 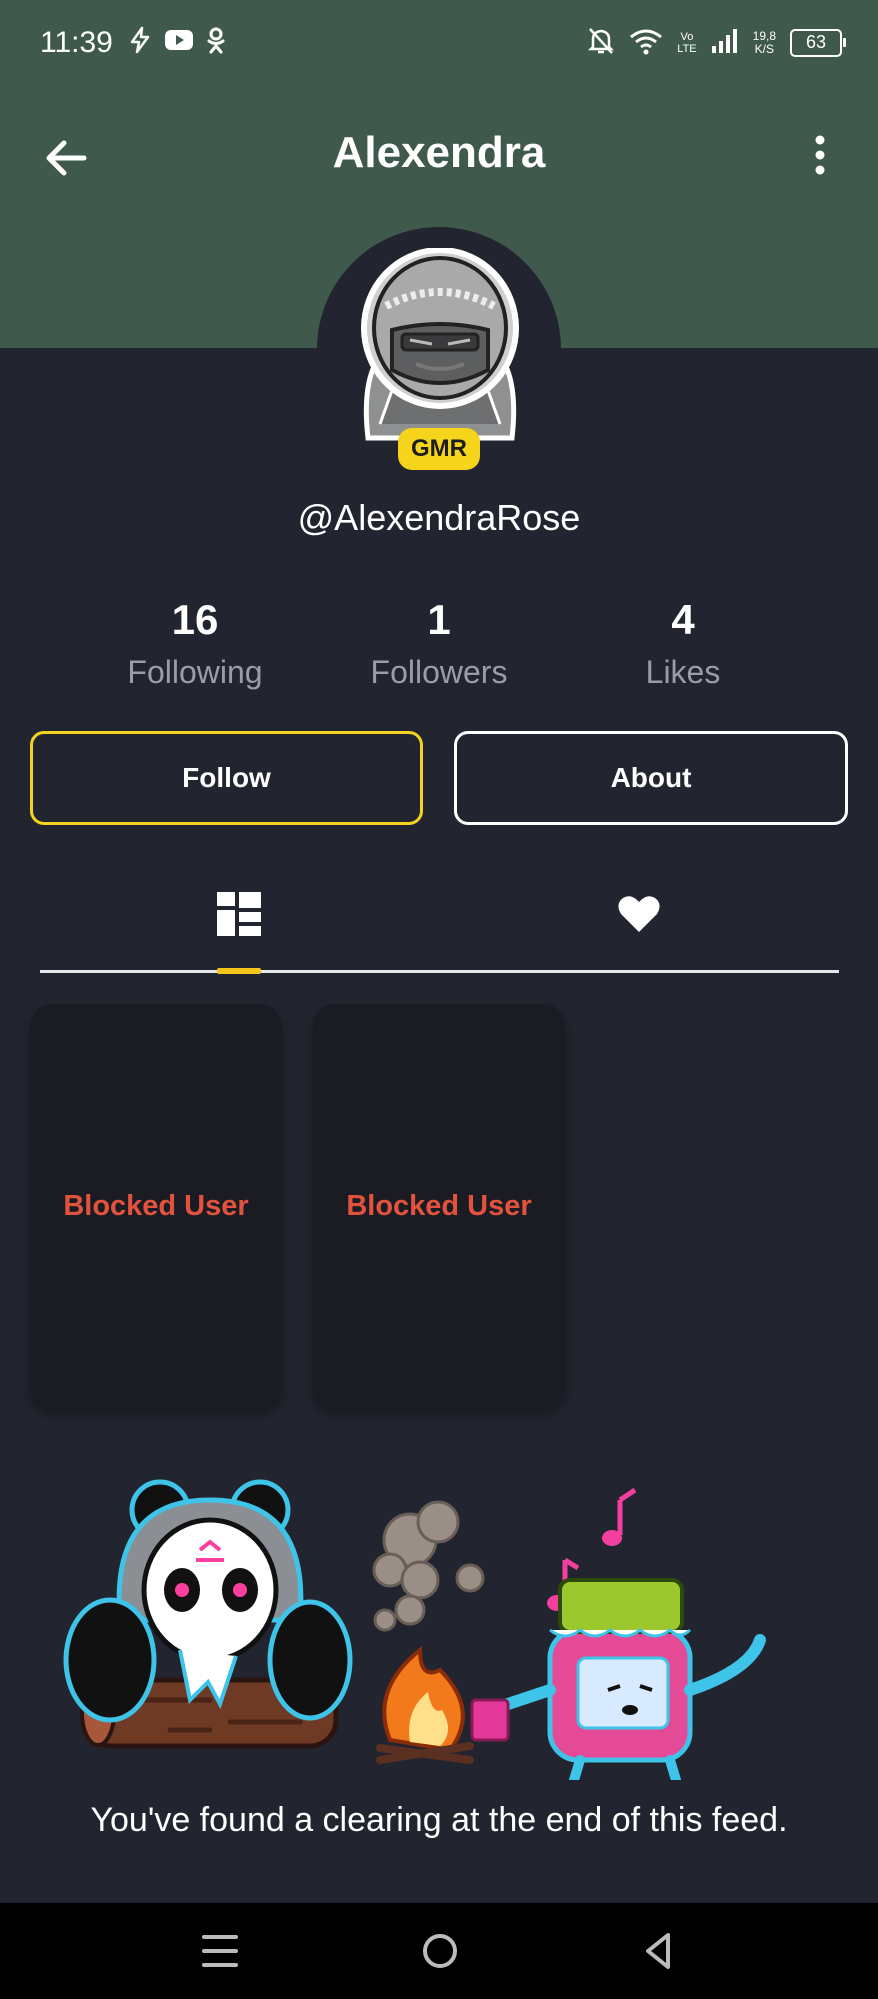 What do you see at coordinates (820, 155) in the screenshot?
I see `more-vertical-icon` at bounding box center [820, 155].